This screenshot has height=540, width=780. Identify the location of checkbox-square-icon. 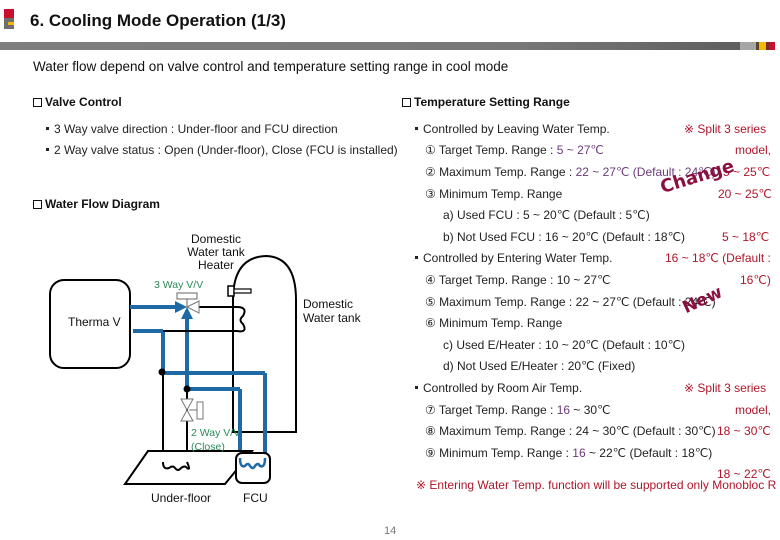
(406, 102).